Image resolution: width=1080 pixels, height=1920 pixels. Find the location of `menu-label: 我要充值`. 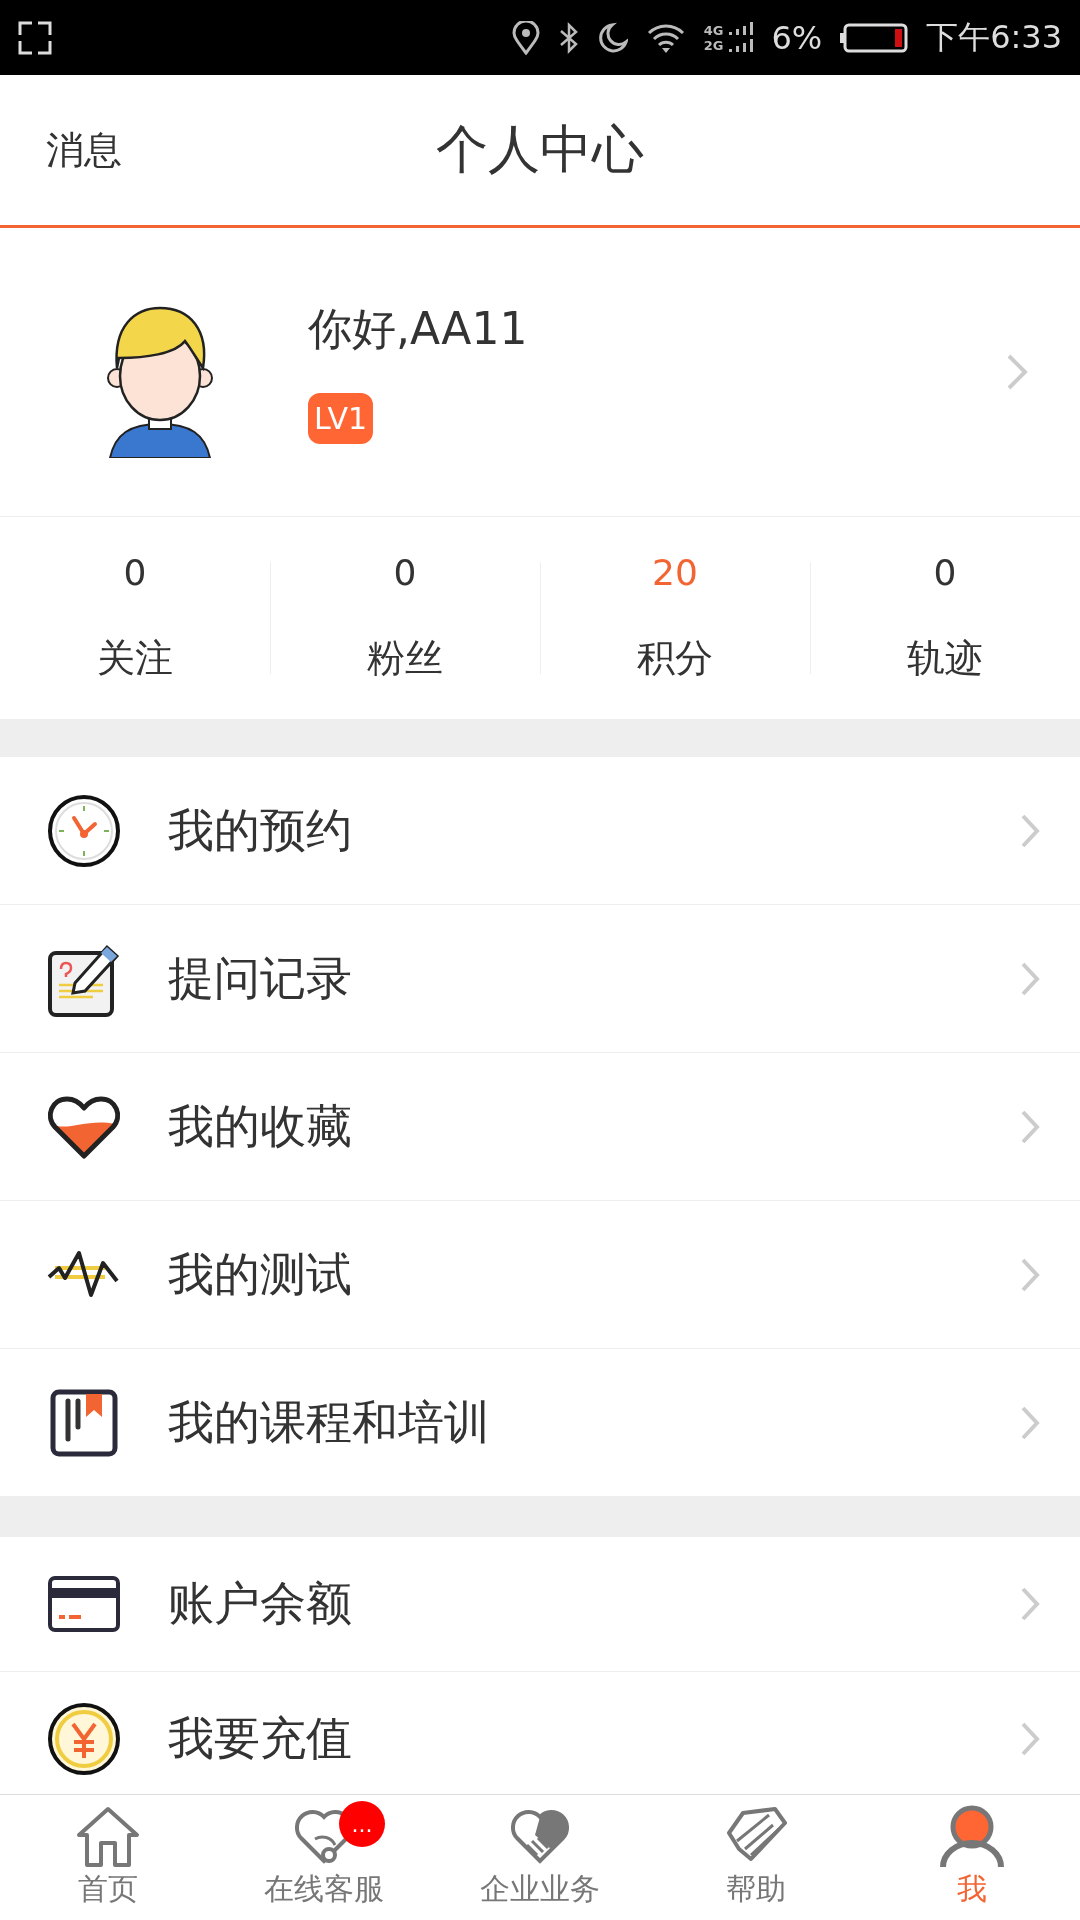

menu-label: 我要充值 is located at coordinates (260, 1738).